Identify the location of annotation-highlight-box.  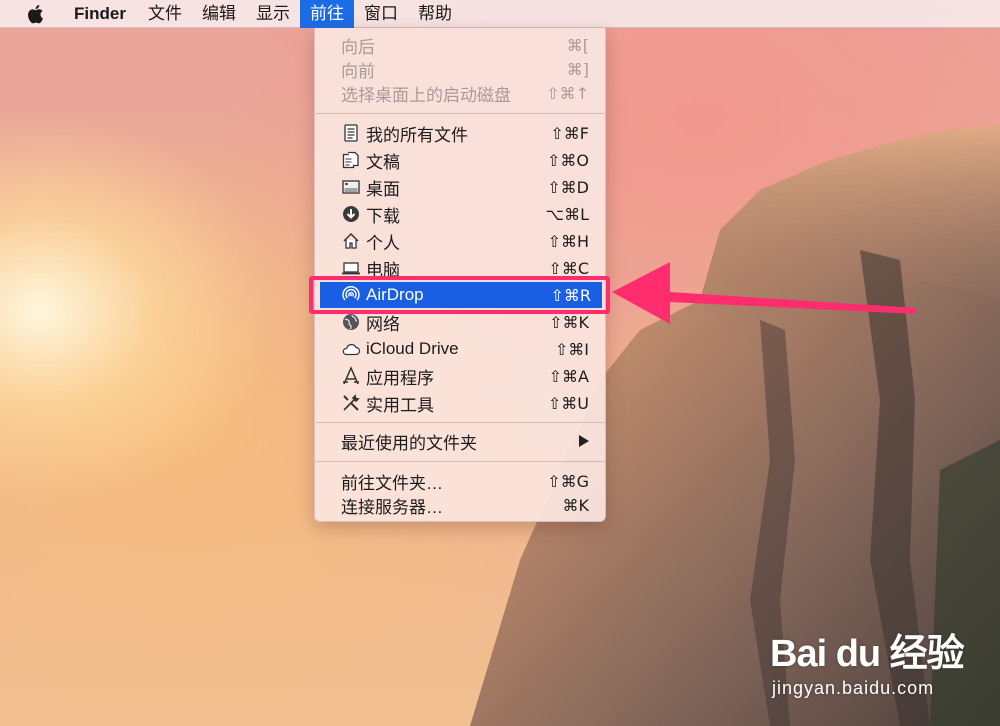
(459, 295).